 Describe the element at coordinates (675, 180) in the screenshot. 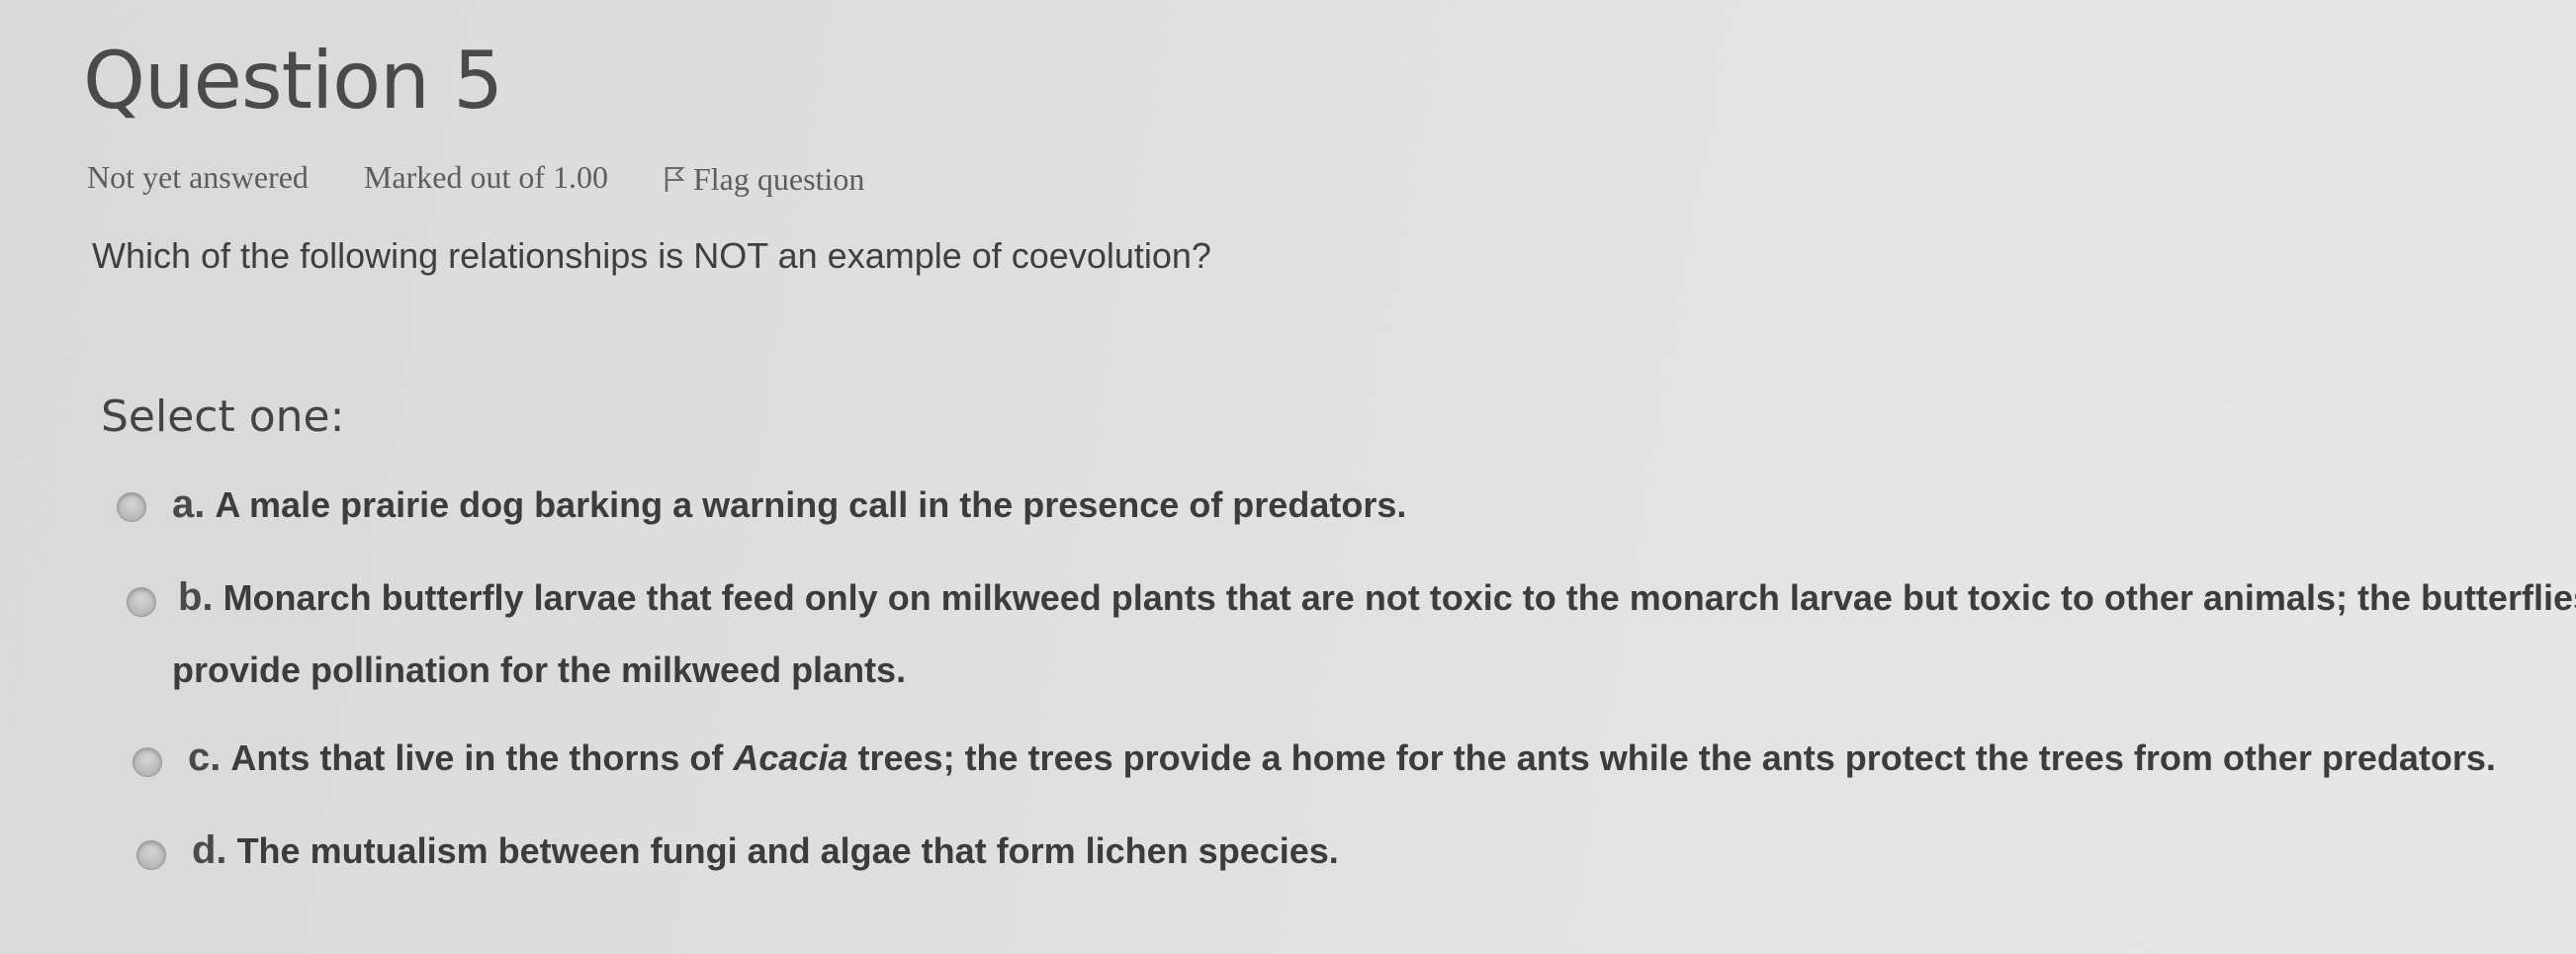

I see `flag-icon` at that location.